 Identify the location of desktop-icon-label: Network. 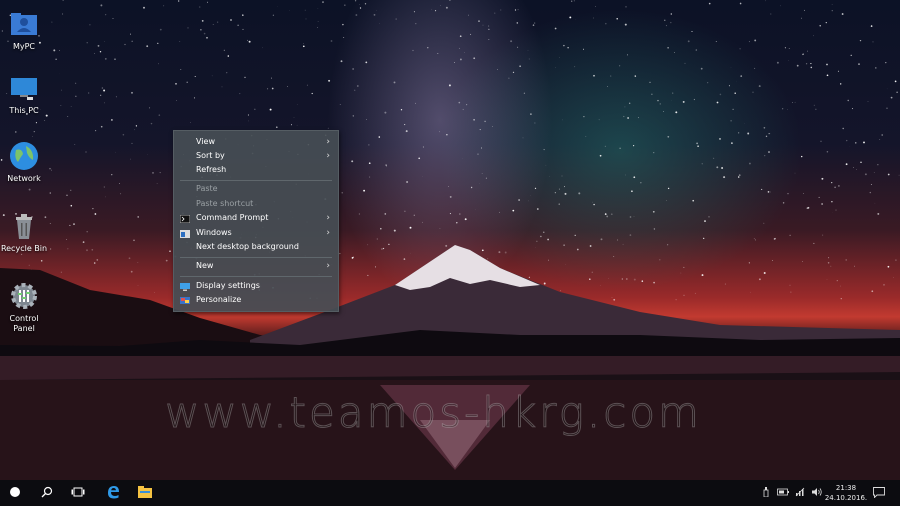
(24, 178).